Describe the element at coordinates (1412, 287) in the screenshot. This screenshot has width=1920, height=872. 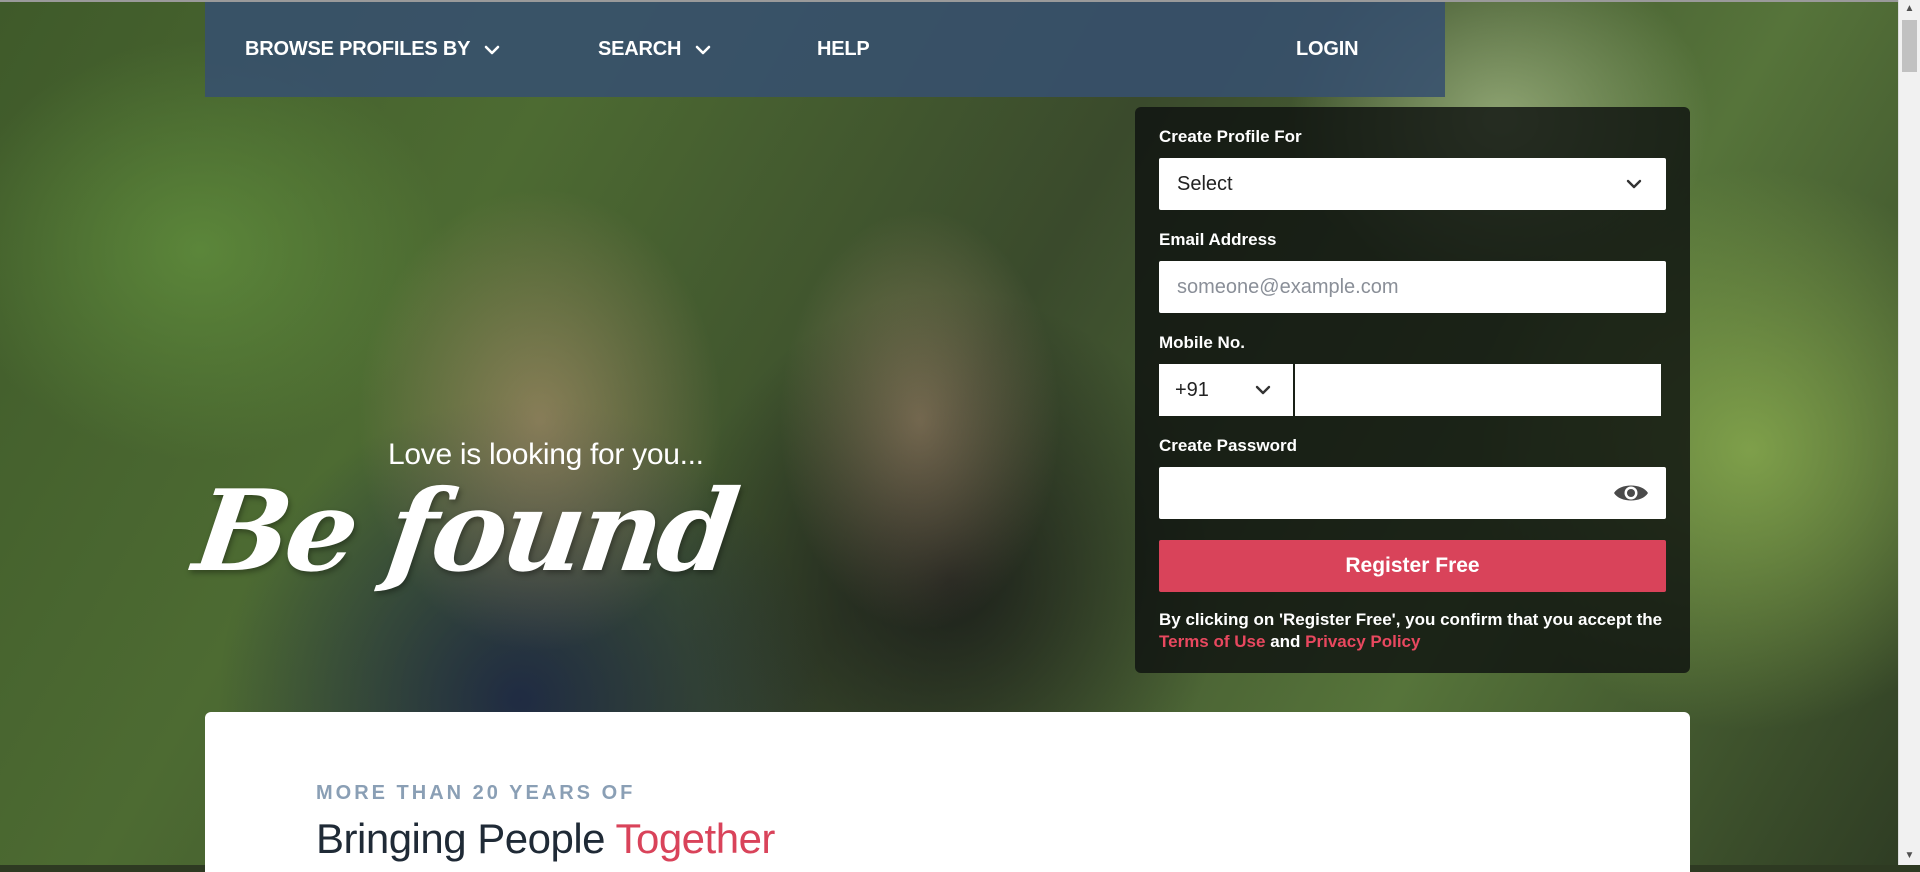
I see `email-field: someone@example.com` at that location.